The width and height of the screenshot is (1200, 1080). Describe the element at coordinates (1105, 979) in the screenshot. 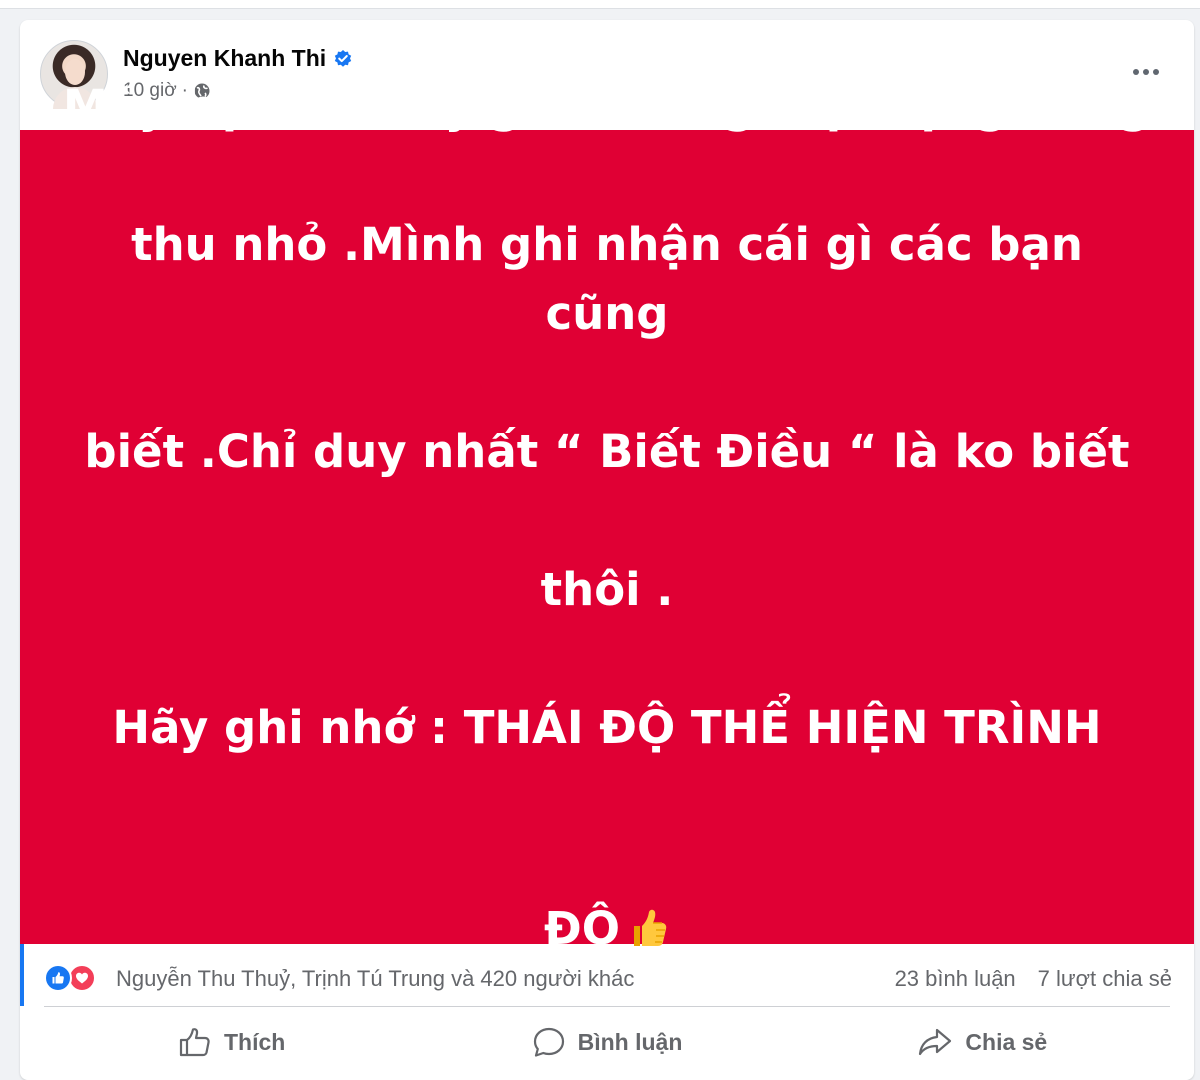

I see `shares-count: 7 lượt chia sẻ` at that location.